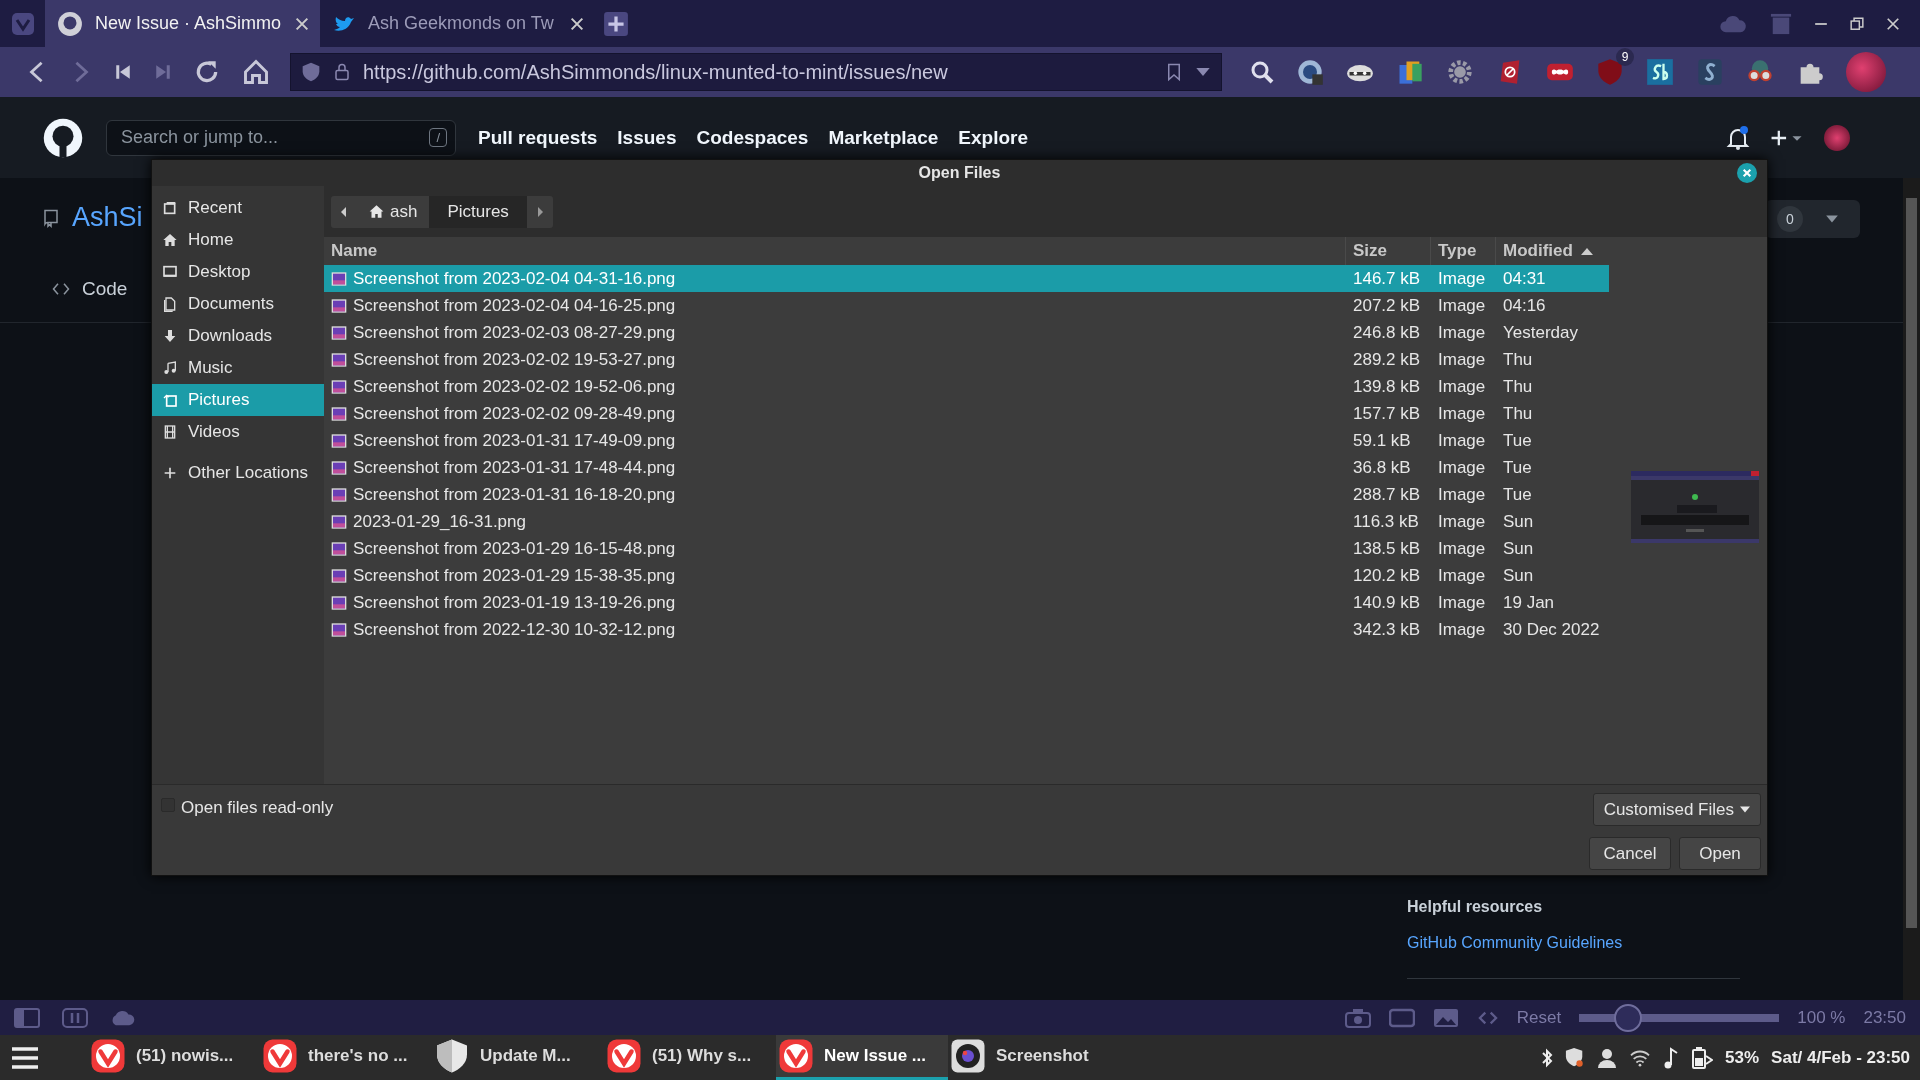 The height and width of the screenshot is (1080, 1920). I want to click on file-row: Screenshot from 2023-01-31 17-49-09.png 59.1 kB Image Tue, so click(966, 440).